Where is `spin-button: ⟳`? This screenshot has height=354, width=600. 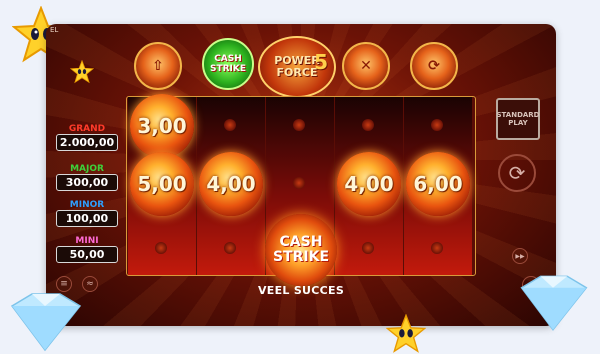 spin-button: ⟳ is located at coordinates (517, 173).